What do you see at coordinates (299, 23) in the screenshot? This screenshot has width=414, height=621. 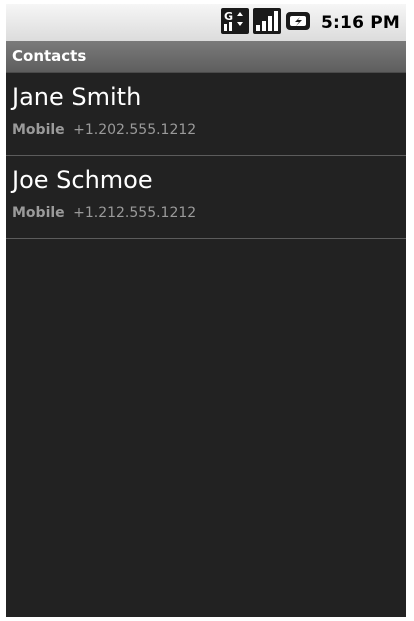 I see `battery-charging-icon` at bounding box center [299, 23].